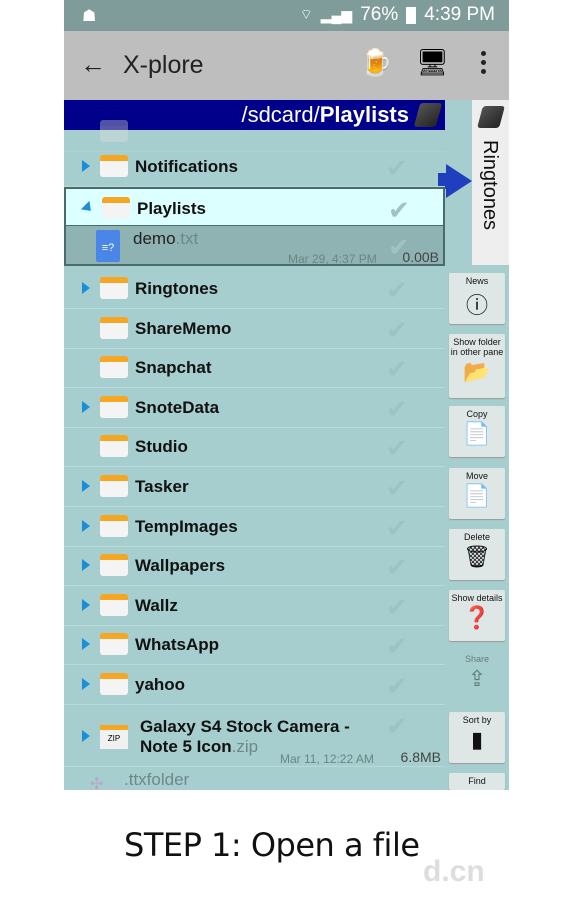  I want to click on action-sort-by-button: Sort by ▮, so click(477, 737).